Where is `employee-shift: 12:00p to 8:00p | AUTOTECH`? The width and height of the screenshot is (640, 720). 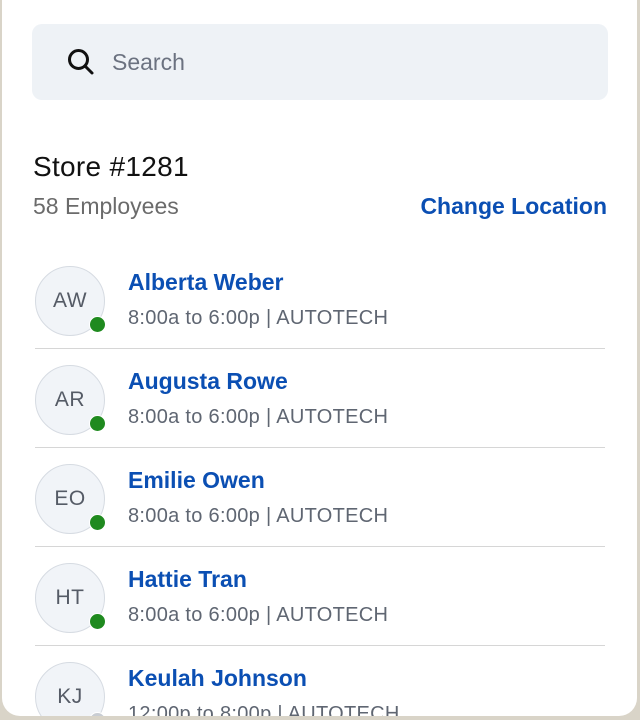
employee-shift: 12:00p to 8:00p | AUTOTECH is located at coordinates (264, 709).